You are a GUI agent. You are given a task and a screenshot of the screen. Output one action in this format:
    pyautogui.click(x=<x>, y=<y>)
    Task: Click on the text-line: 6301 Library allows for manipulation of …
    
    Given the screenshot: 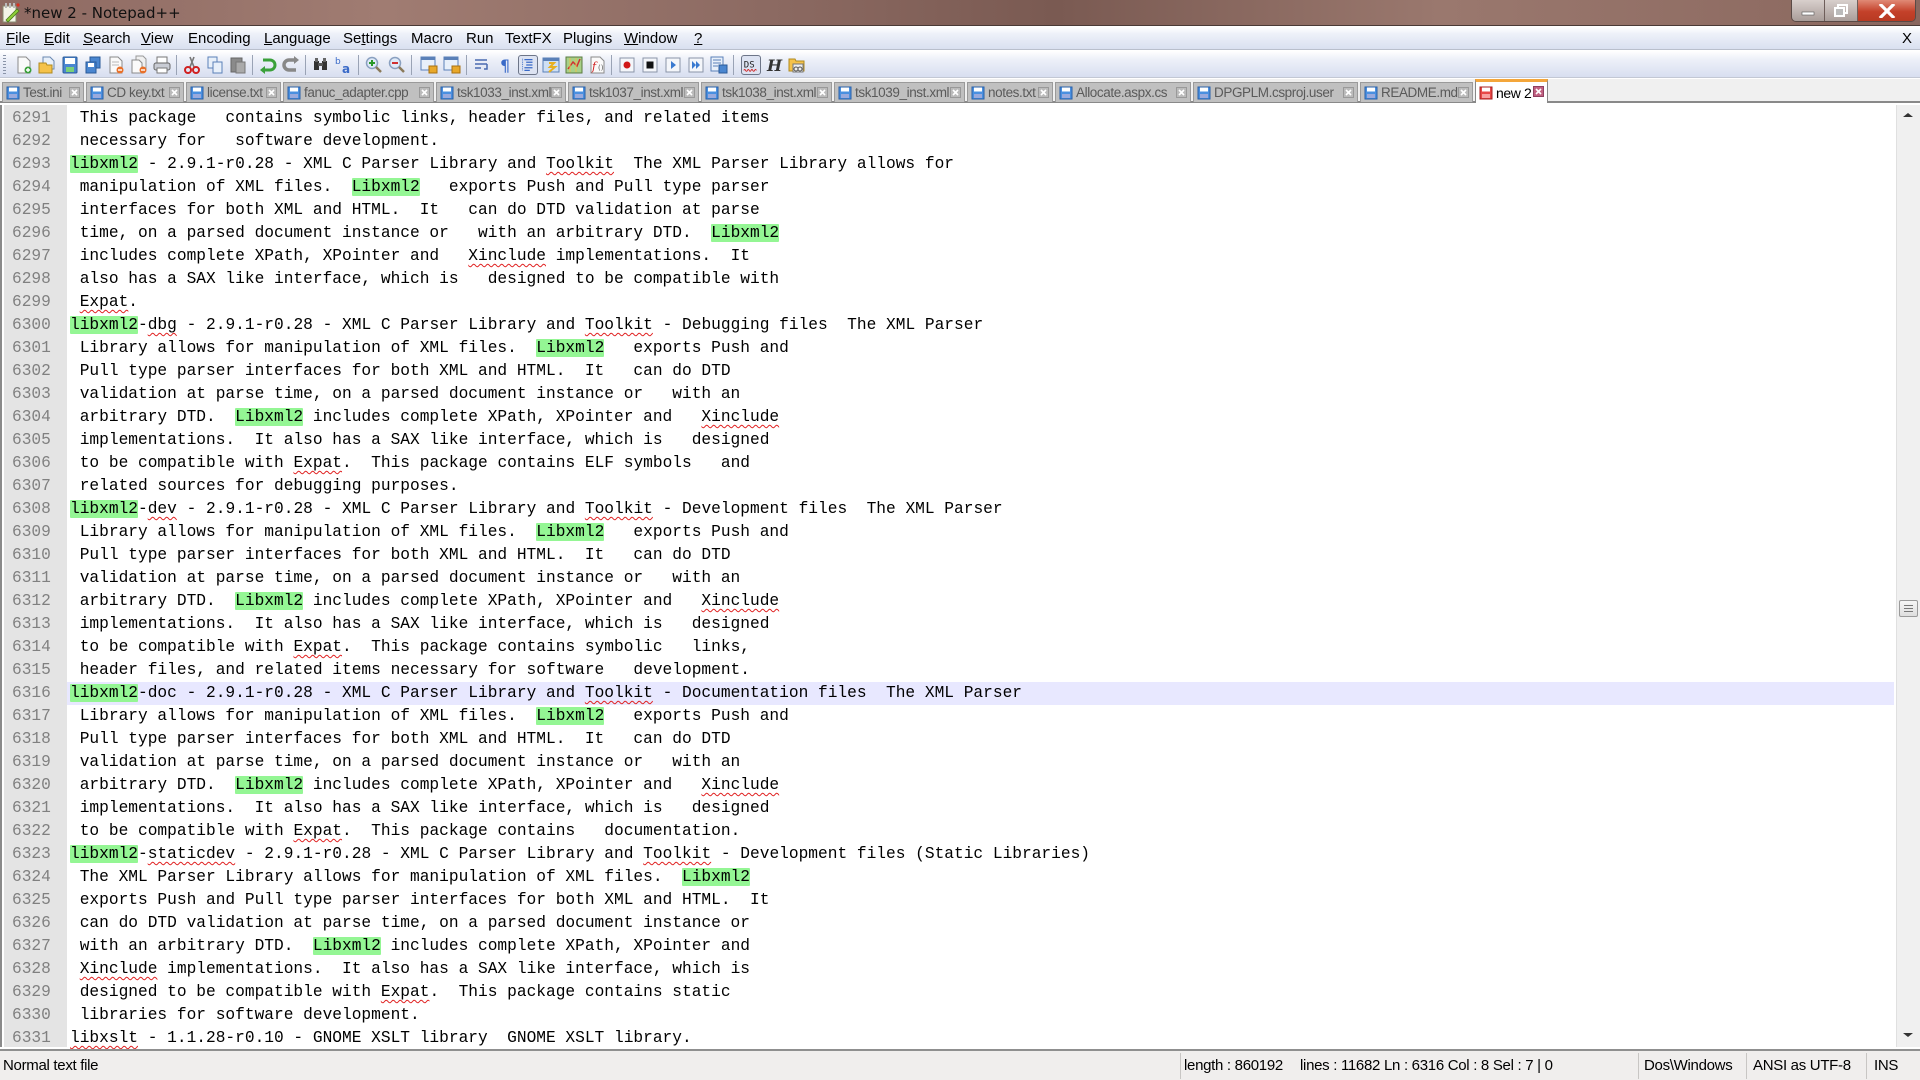 What is the action you would take?
    pyautogui.click(x=949, y=348)
    